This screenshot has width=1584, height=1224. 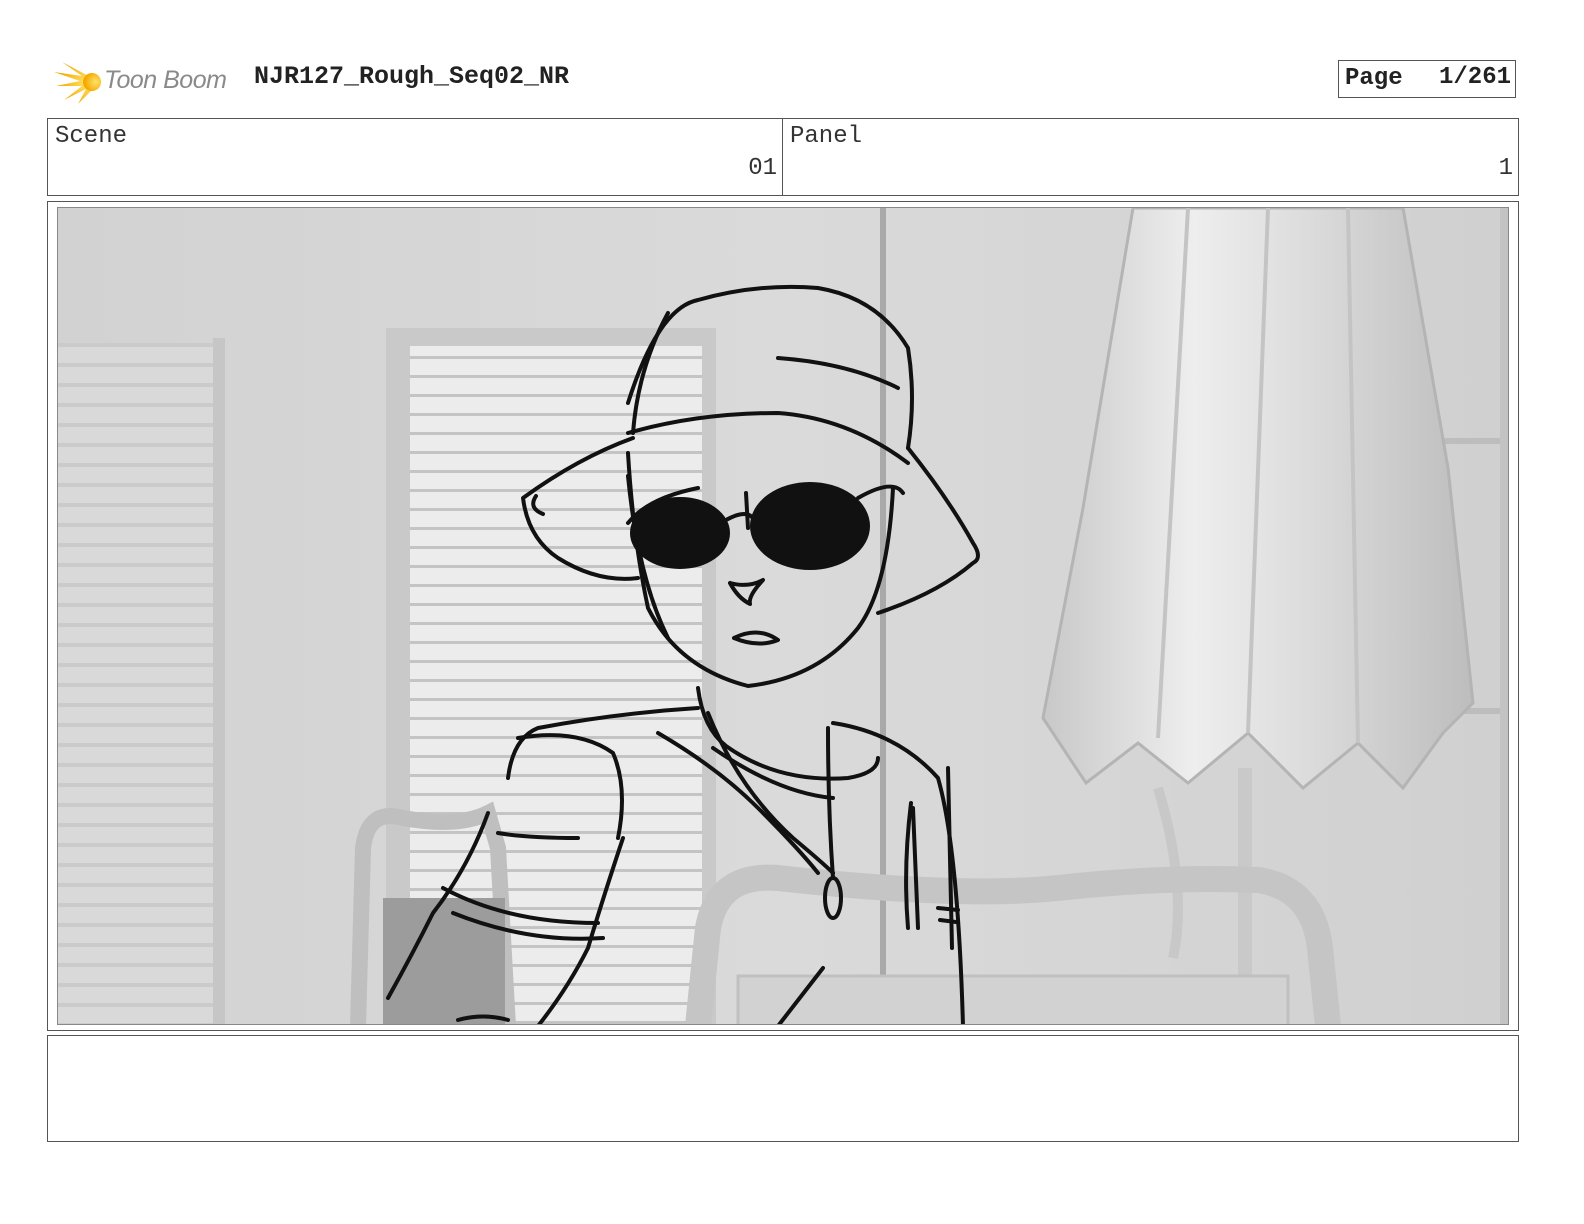 I want to click on page-number: 1/261, so click(x=1474, y=77).